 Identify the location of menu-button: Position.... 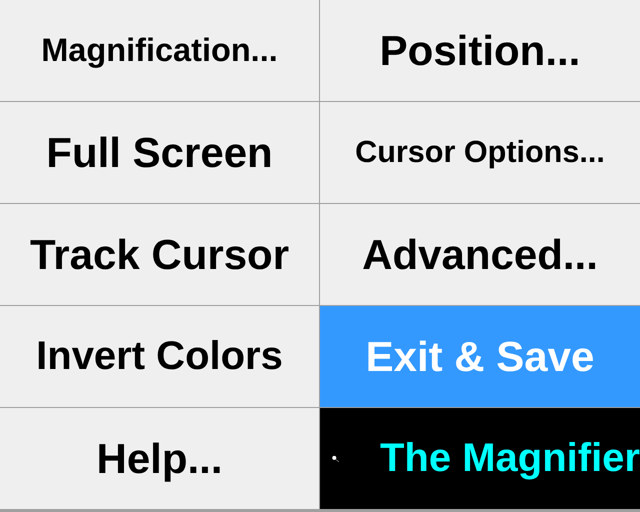
(480, 50).